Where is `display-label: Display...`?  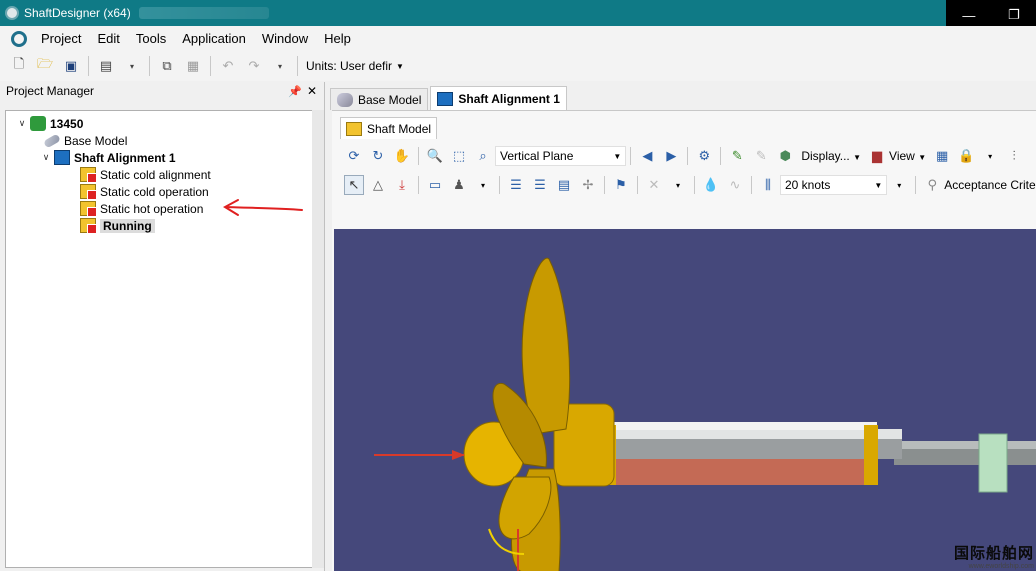
display-label: Display... is located at coordinates (825, 156).